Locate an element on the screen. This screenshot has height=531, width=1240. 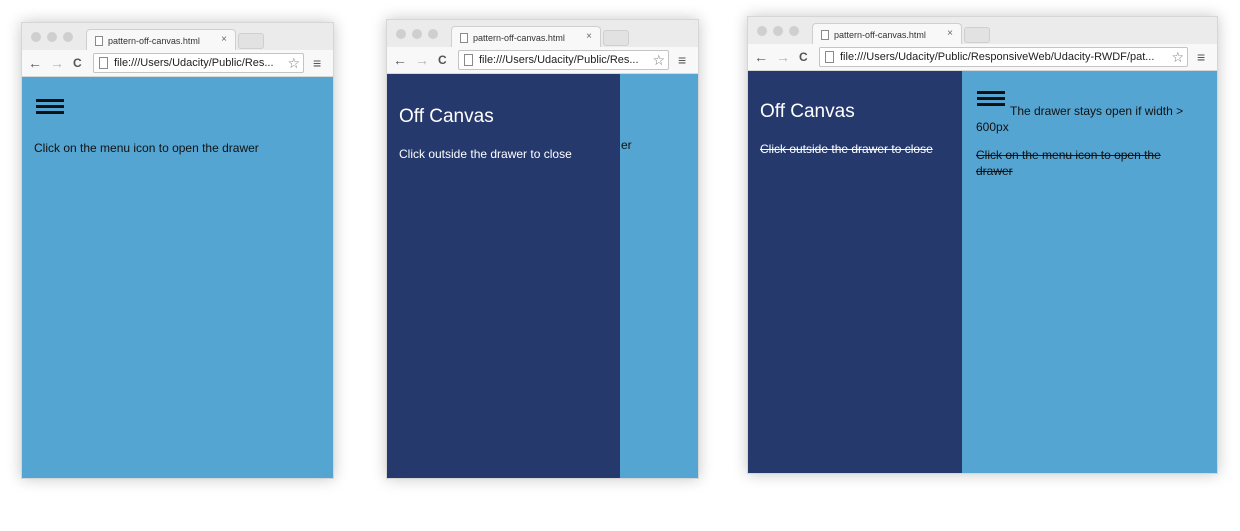
hamburger-menu-icon is located at coordinates (50, 108).